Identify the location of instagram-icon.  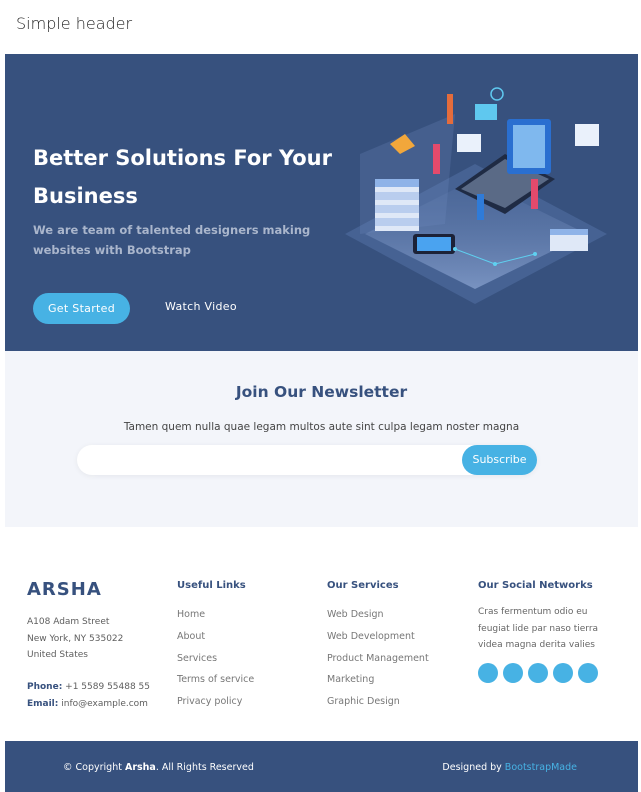
(538, 672).